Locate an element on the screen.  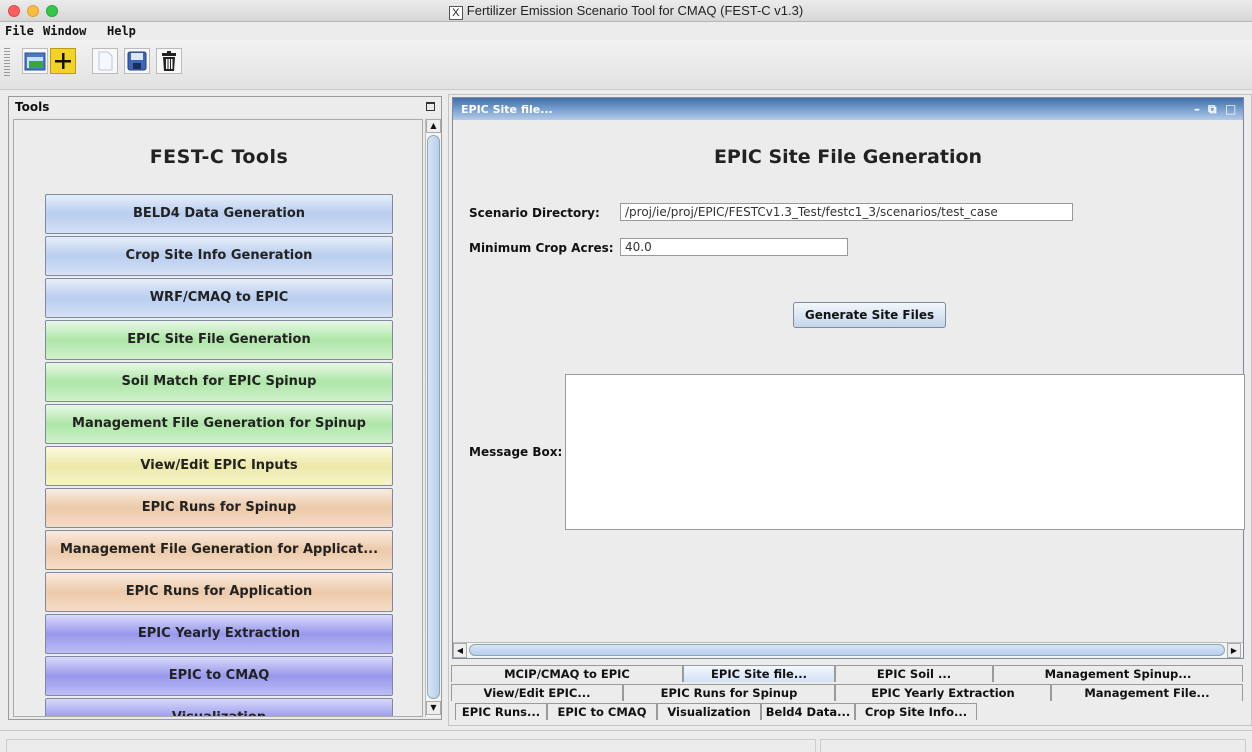
delete-button is located at coordinates (169, 61).